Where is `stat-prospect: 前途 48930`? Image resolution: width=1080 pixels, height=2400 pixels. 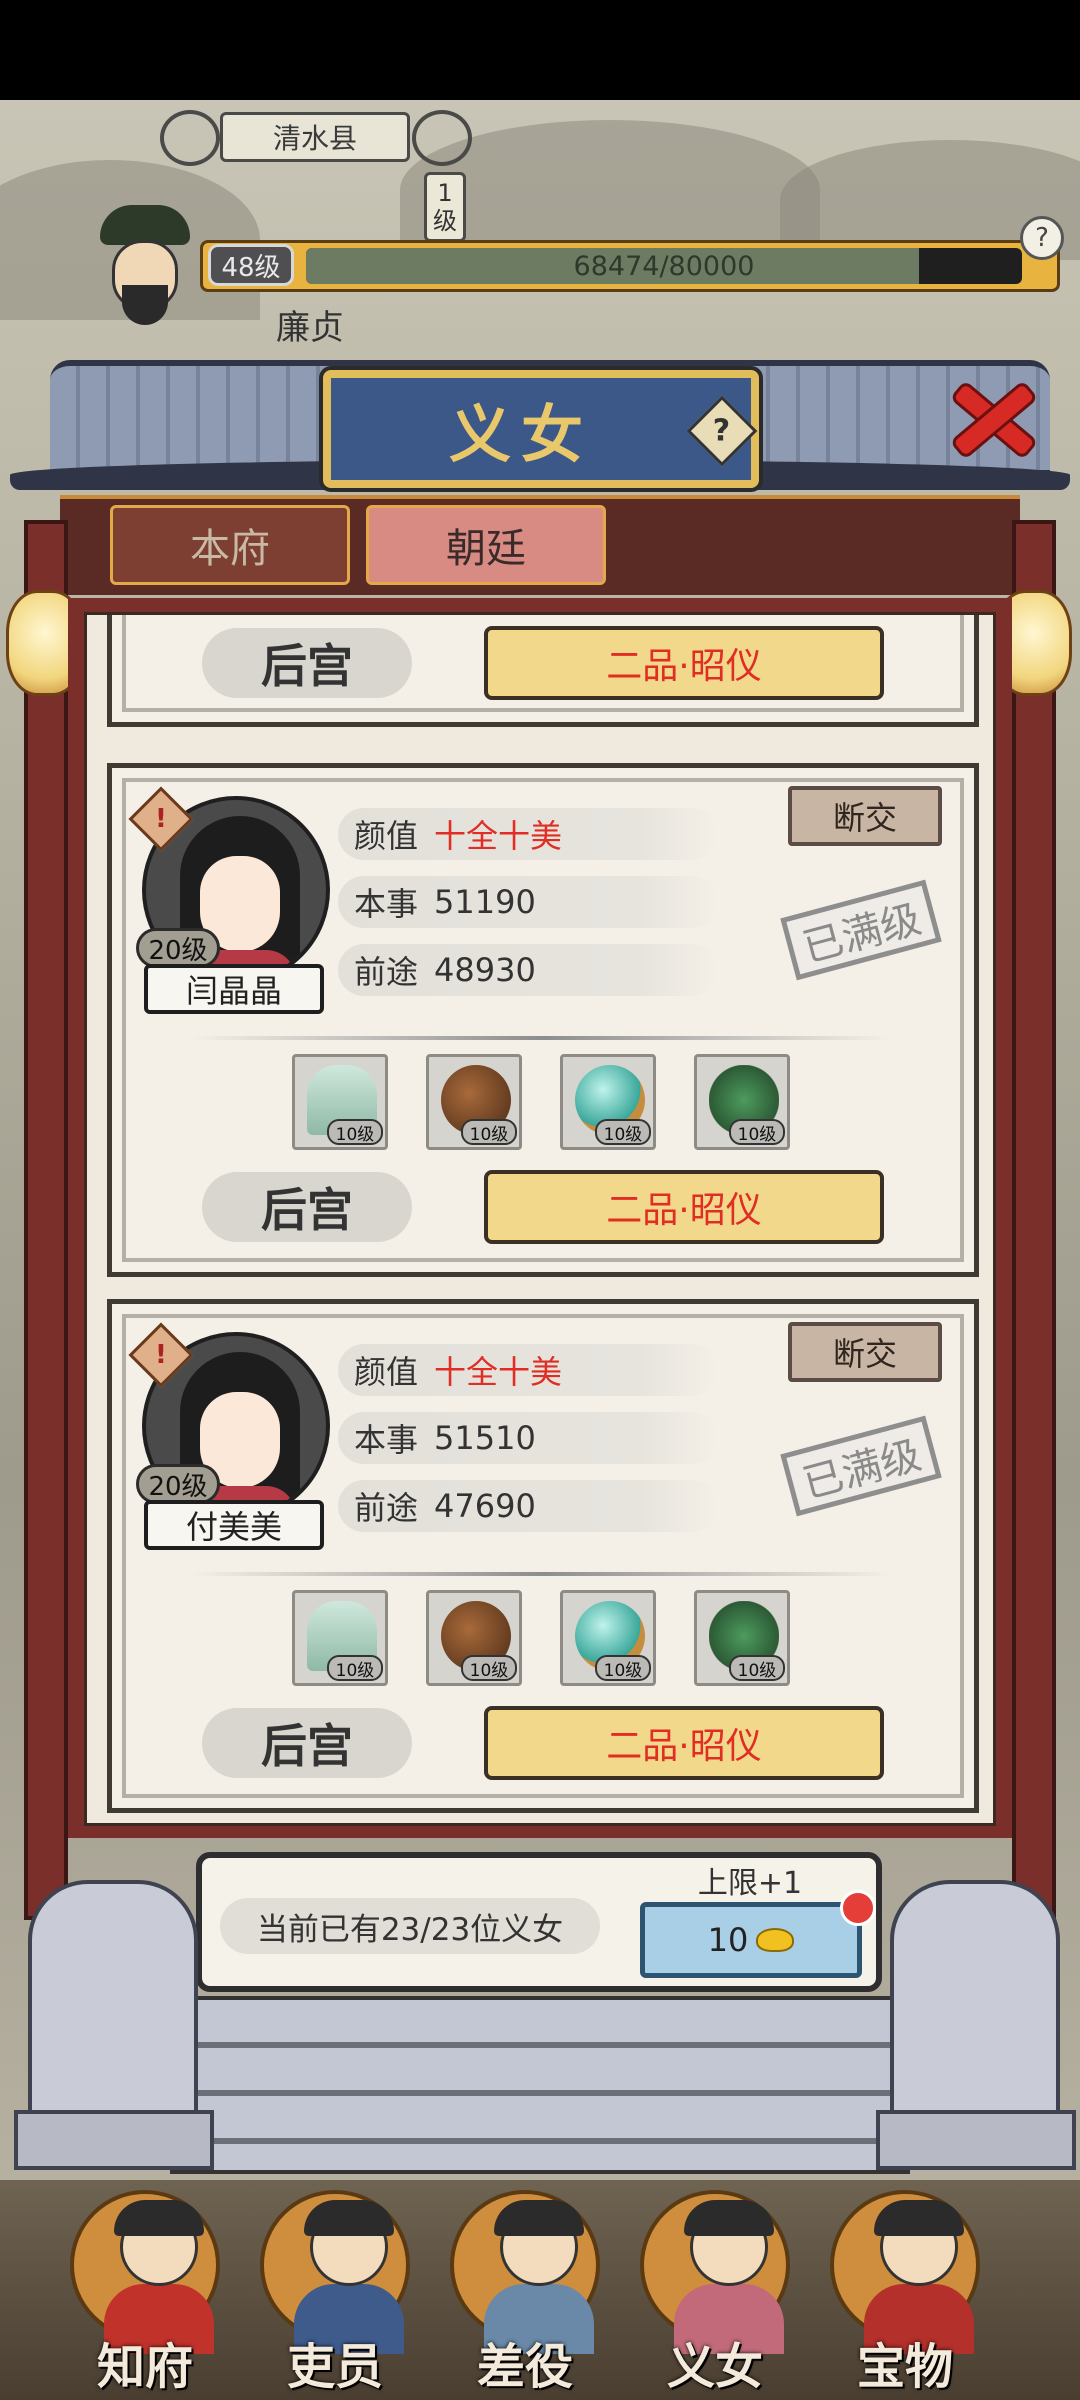 stat-prospect: 前途 48930 is located at coordinates (528, 970).